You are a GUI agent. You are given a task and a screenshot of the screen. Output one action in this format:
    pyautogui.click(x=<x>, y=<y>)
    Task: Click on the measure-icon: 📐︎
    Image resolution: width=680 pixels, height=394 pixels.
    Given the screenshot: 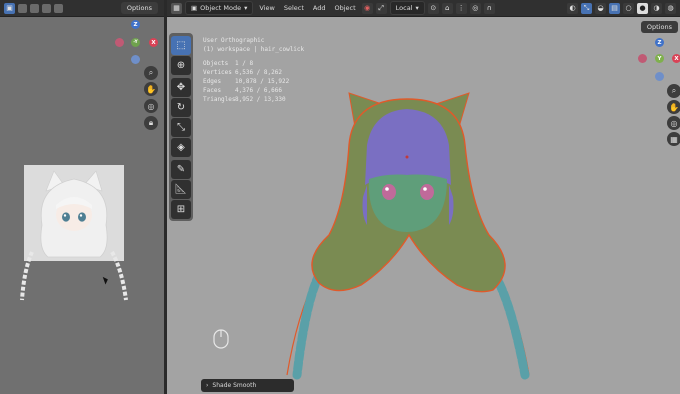 What is the action you would take?
    pyautogui.click(x=181, y=189)
    